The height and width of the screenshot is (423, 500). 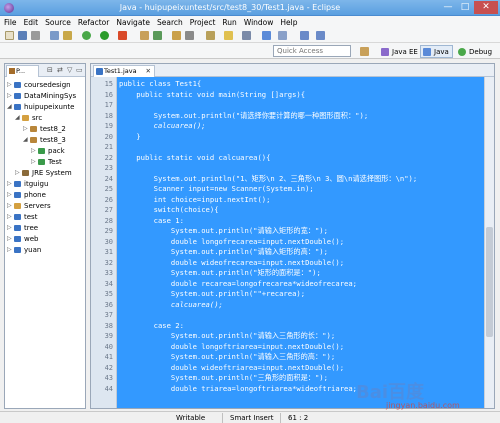 What do you see at coordinates (227, 336) in the screenshot?
I see `code-text: System.out.println("请输入三角形的长：");` at bounding box center [227, 336].